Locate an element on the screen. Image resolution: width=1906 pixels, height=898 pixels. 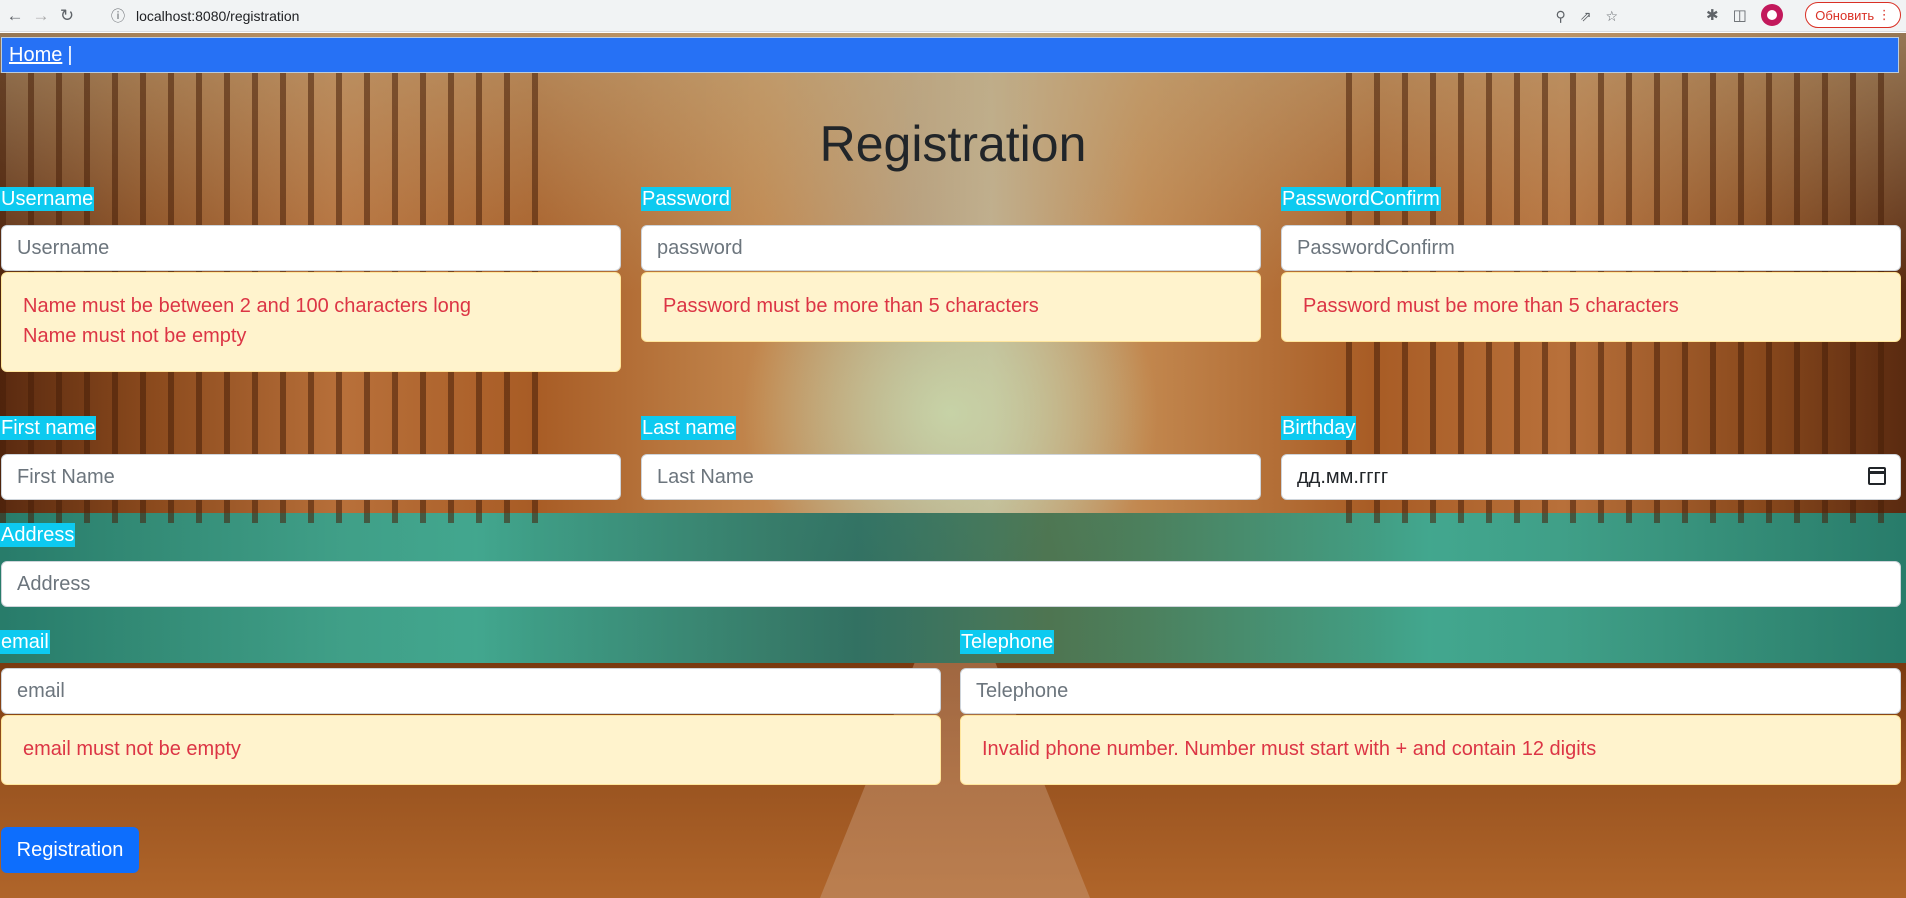
password-confirm-input: PasswordConfirm is located at coordinates (1591, 248).